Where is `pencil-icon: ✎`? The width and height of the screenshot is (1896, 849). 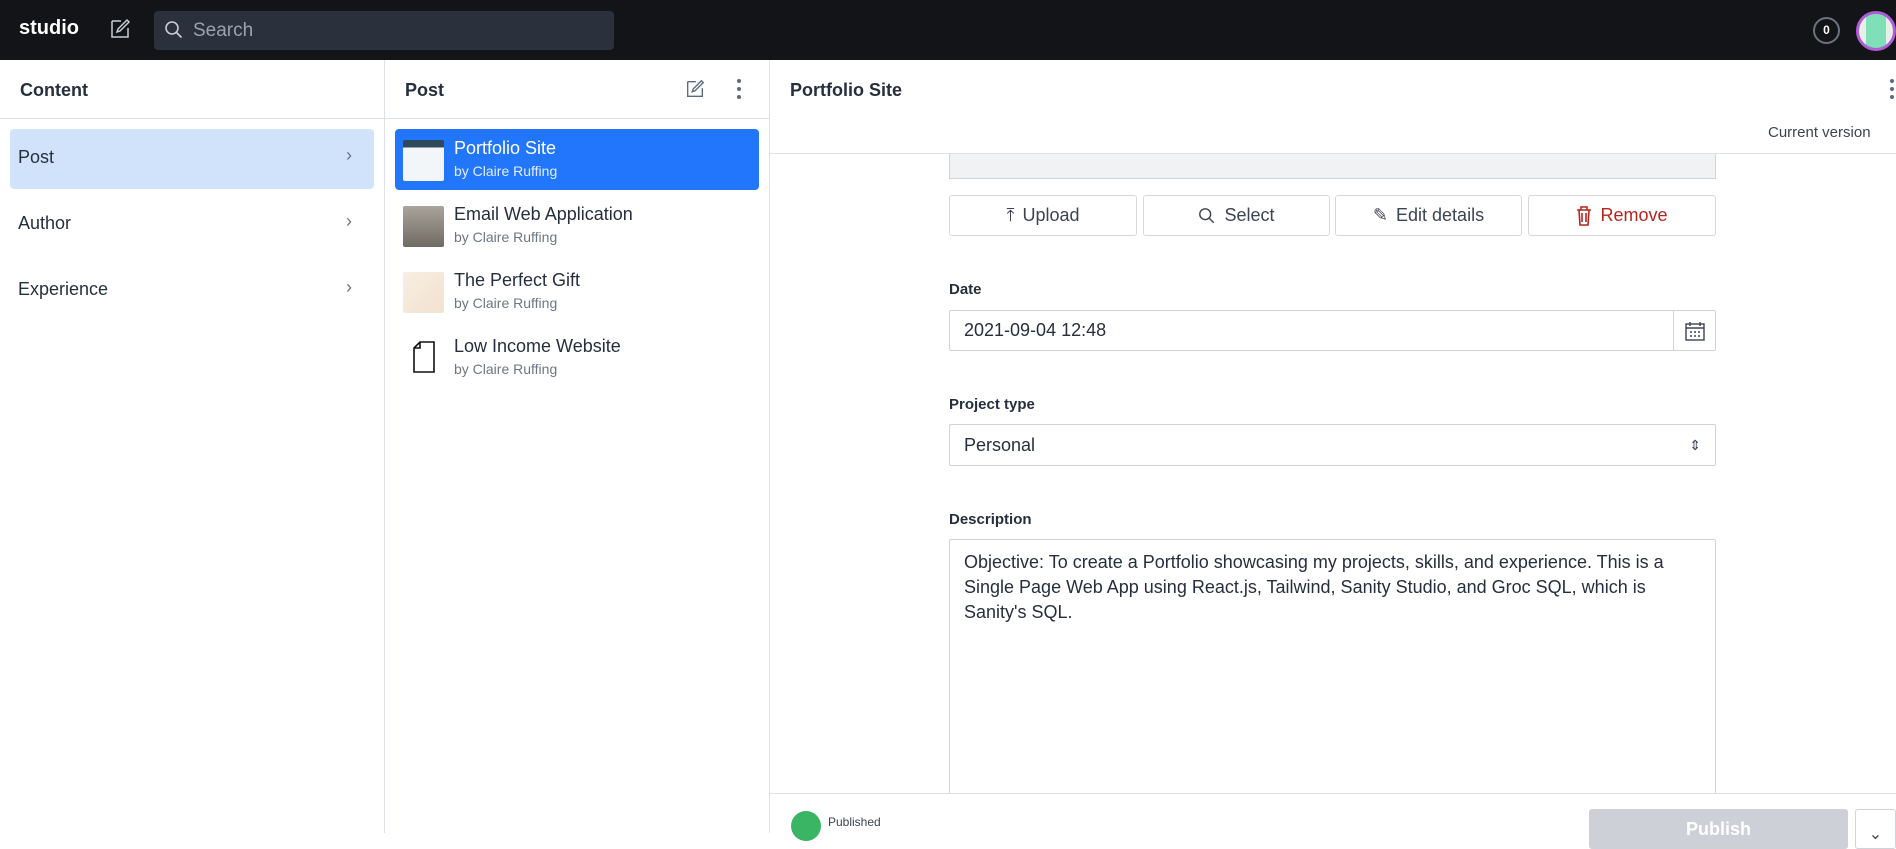 pencil-icon: ✎ is located at coordinates (1380, 215).